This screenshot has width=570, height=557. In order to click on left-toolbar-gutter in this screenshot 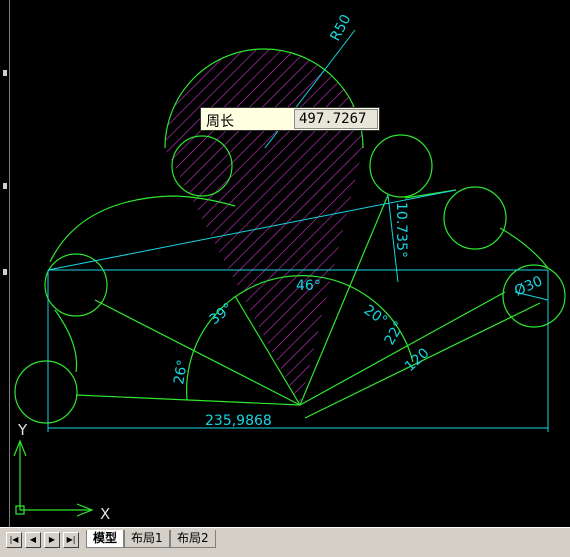, I will do `click(5, 263)`.